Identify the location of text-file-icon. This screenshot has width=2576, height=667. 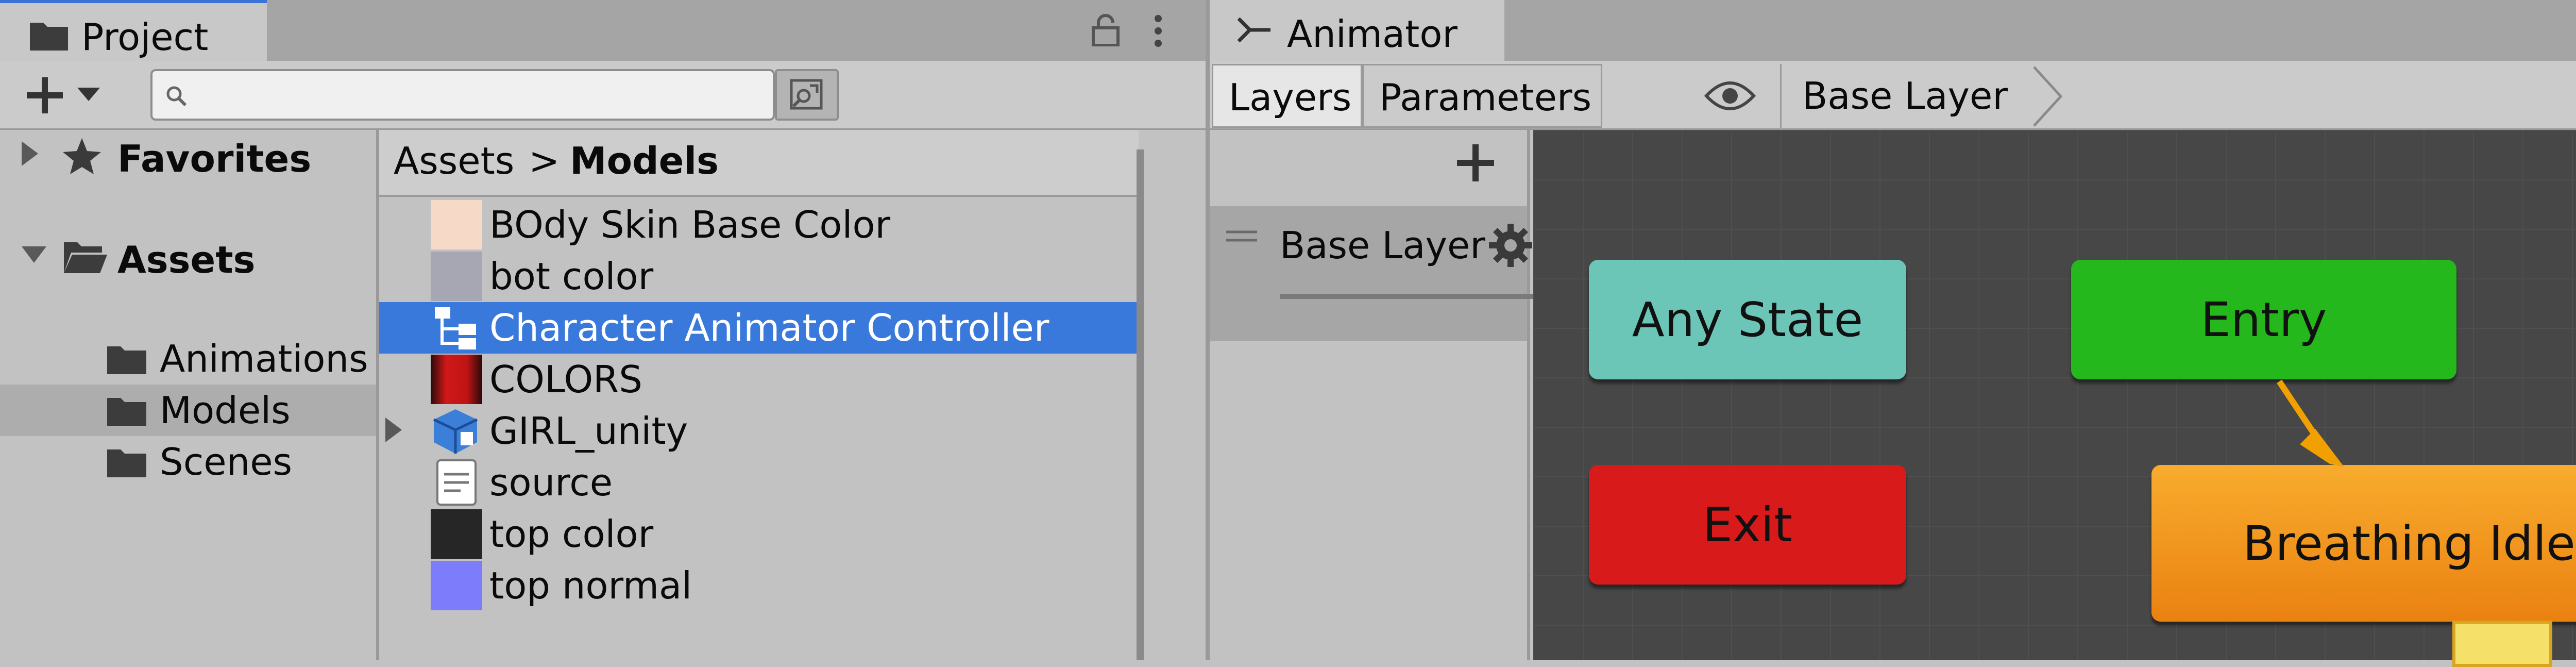
(456, 483).